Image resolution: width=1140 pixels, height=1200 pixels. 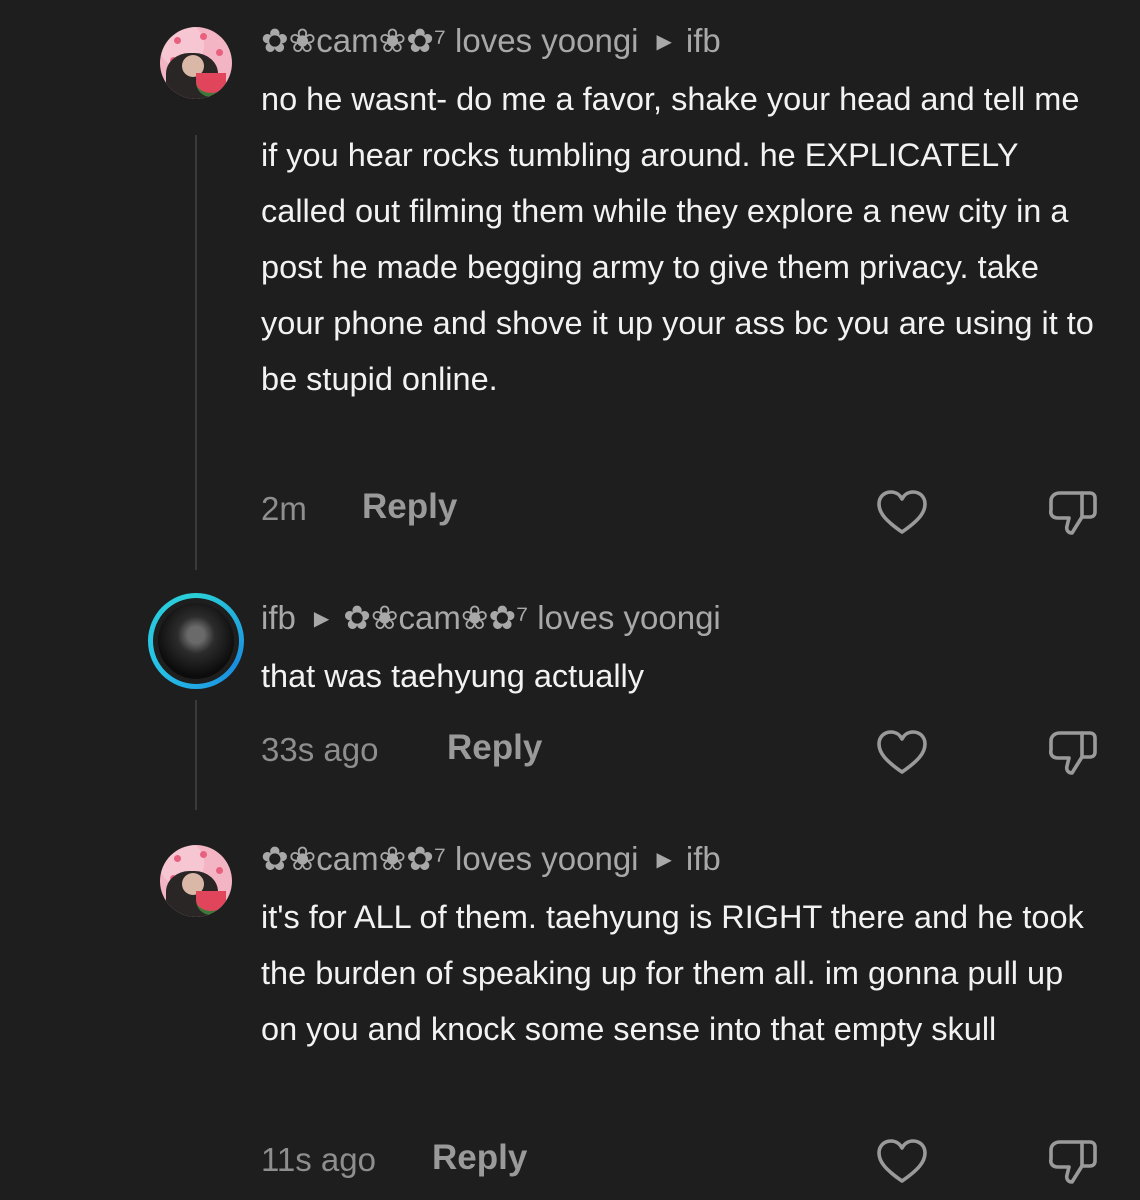 What do you see at coordinates (532, 617) in the screenshot?
I see `reply-to-name: ✿❀cam❀✿⁷ loves yoongi` at bounding box center [532, 617].